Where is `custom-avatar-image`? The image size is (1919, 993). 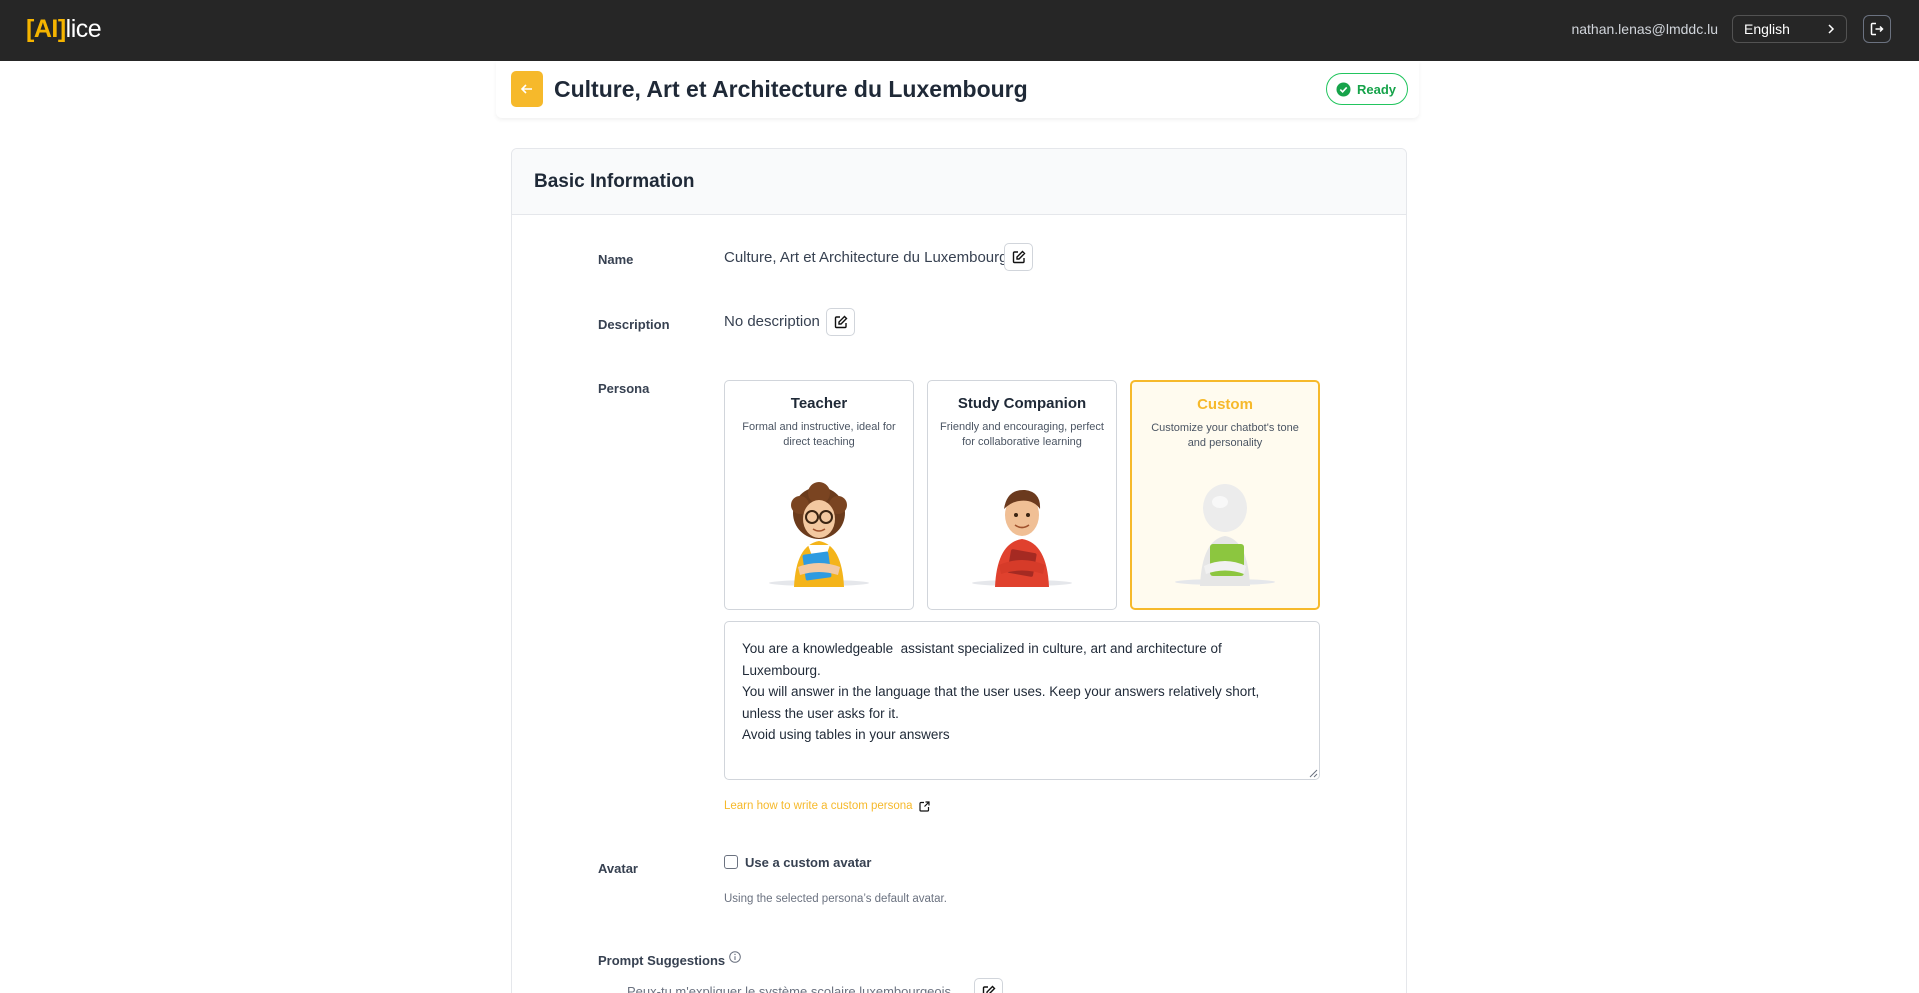
custom-avatar-image is located at coordinates (1225, 530).